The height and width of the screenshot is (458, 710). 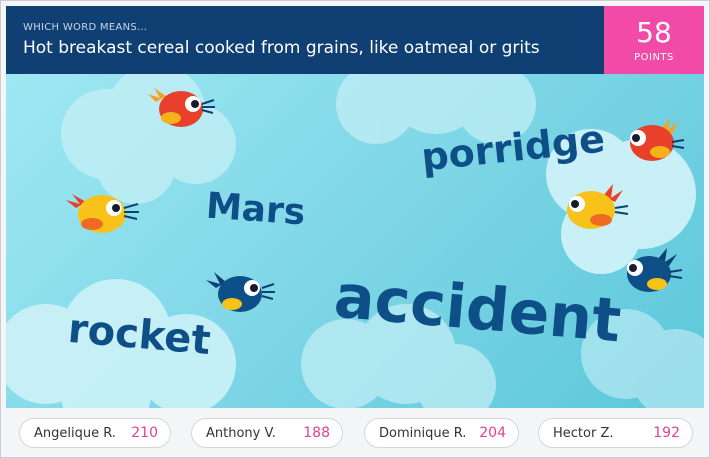 What do you see at coordinates (654, 57) in the screenshot?
I see `points-label: POINTS` at bounding box center [654, 57].